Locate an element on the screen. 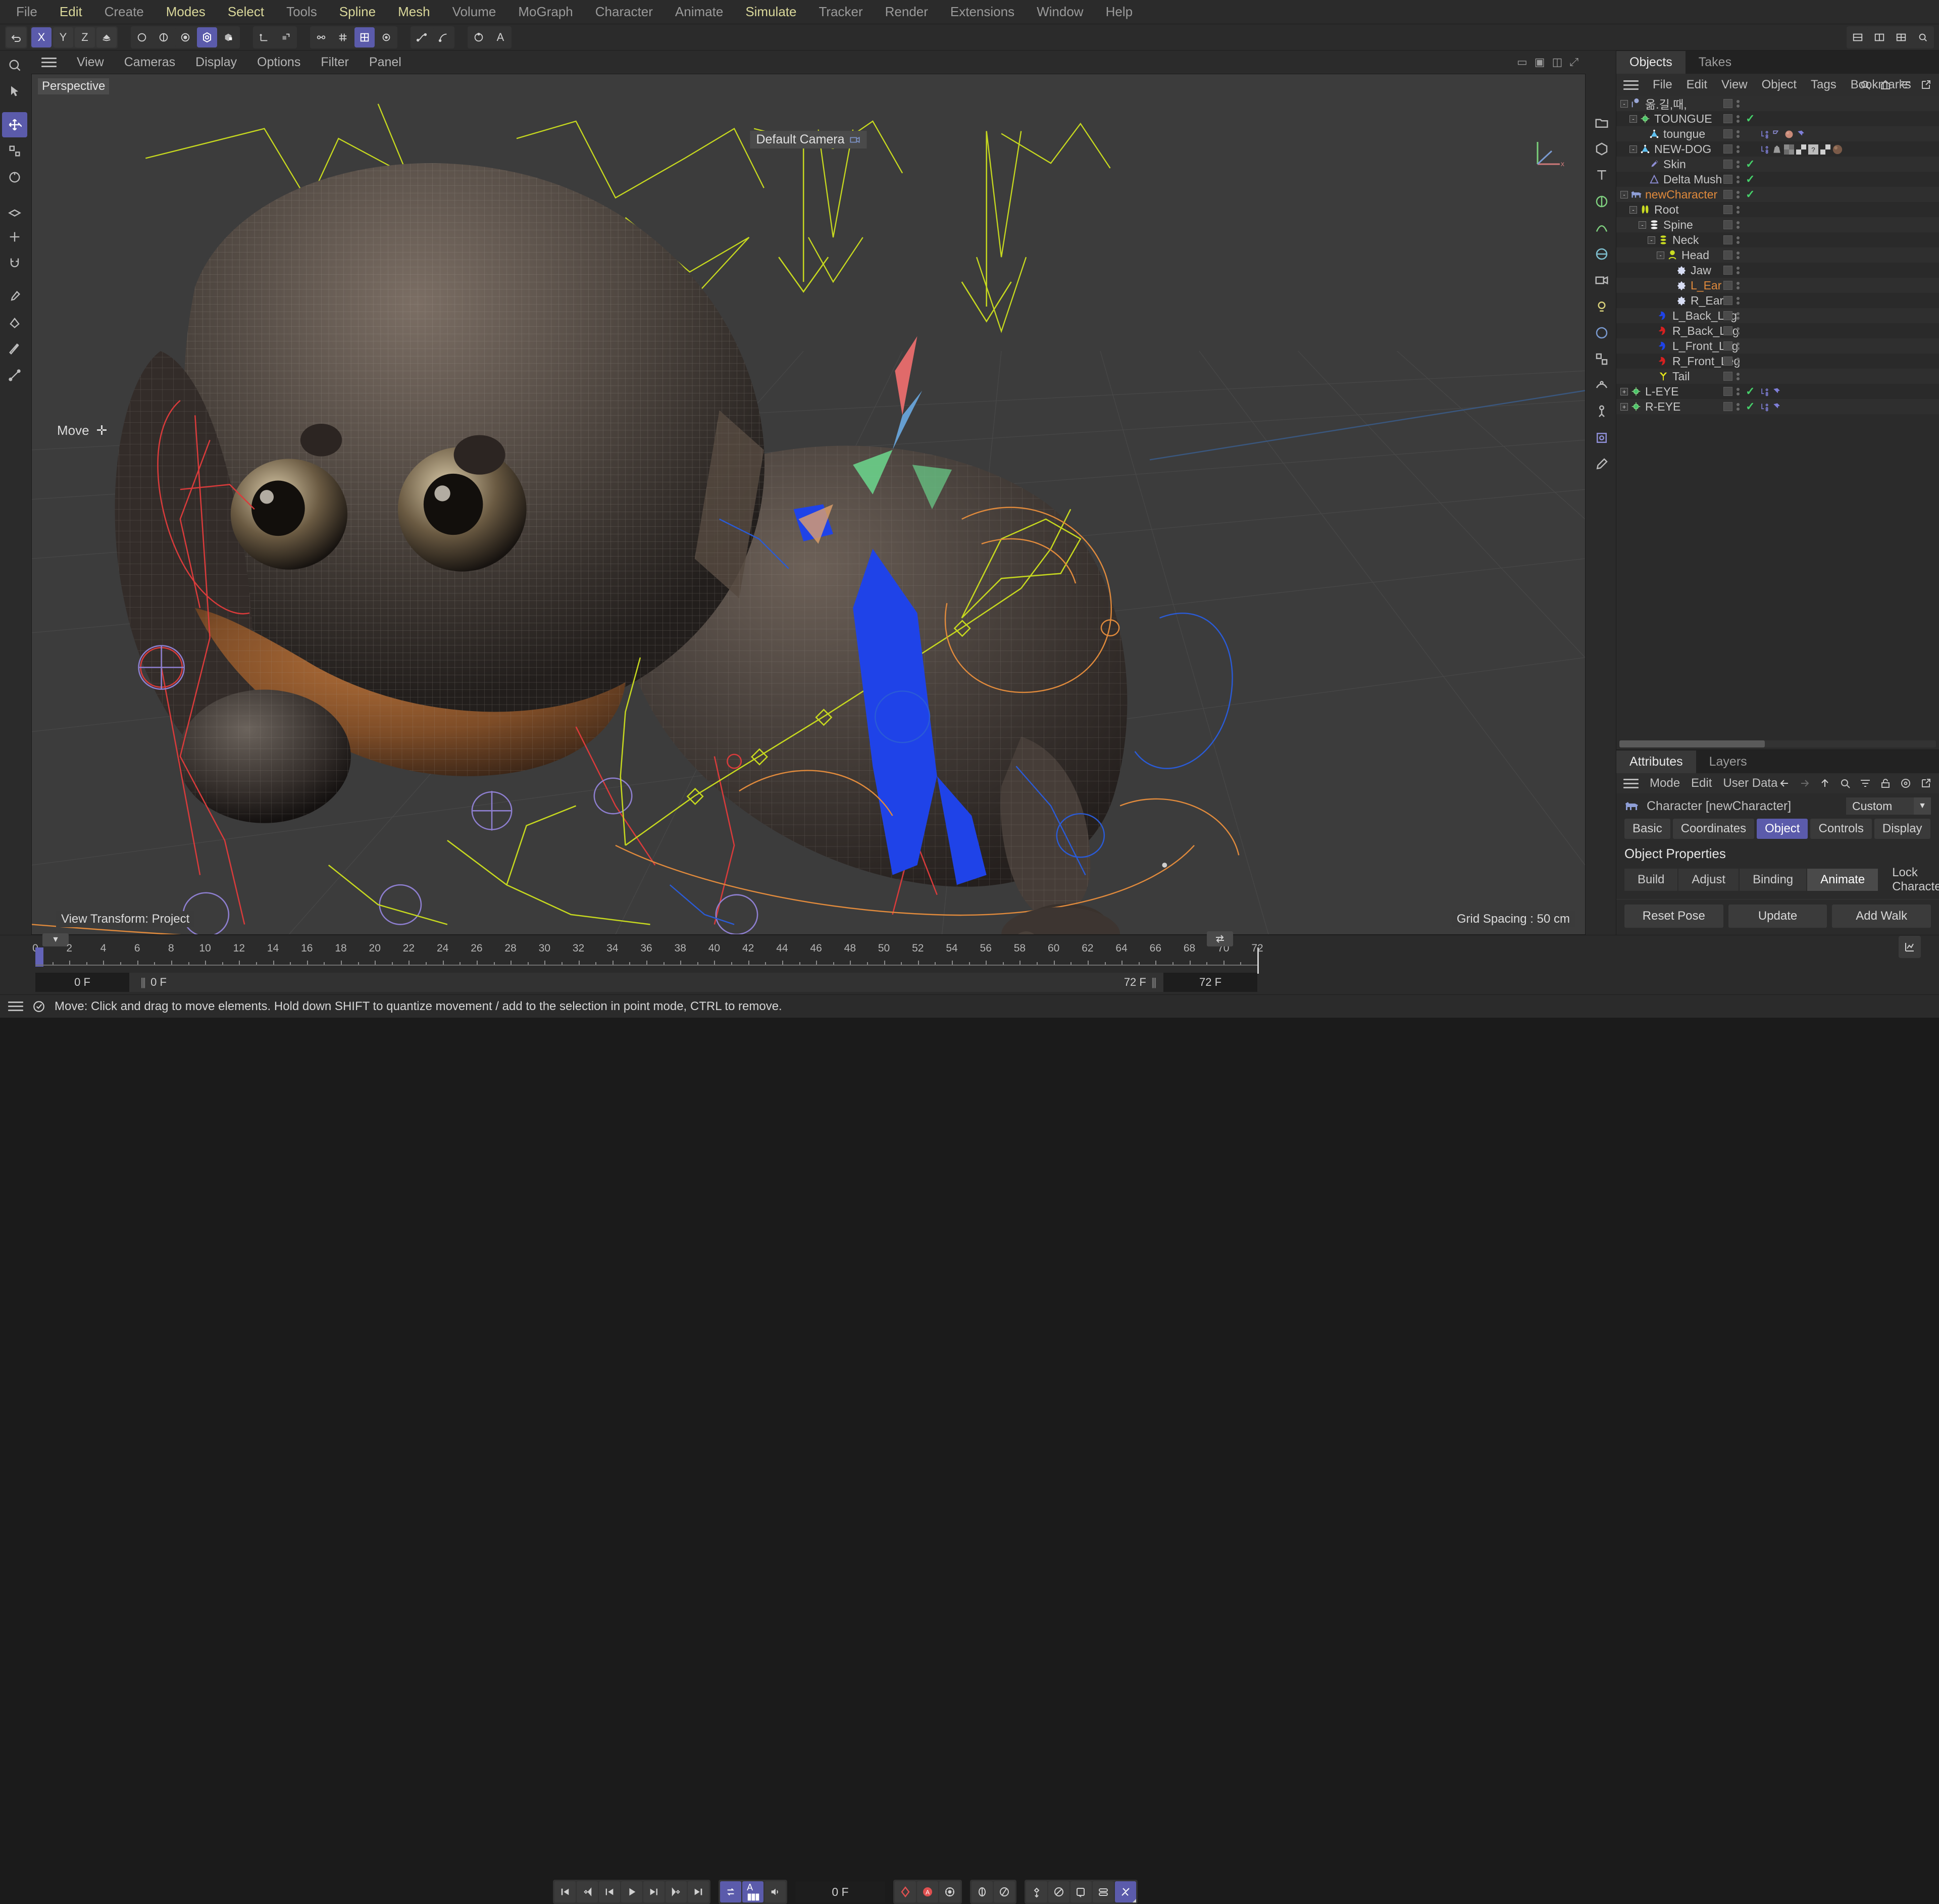 This screenshot has height=1904, width=1939. light-create-icon is located at coordinates (1602, 307).